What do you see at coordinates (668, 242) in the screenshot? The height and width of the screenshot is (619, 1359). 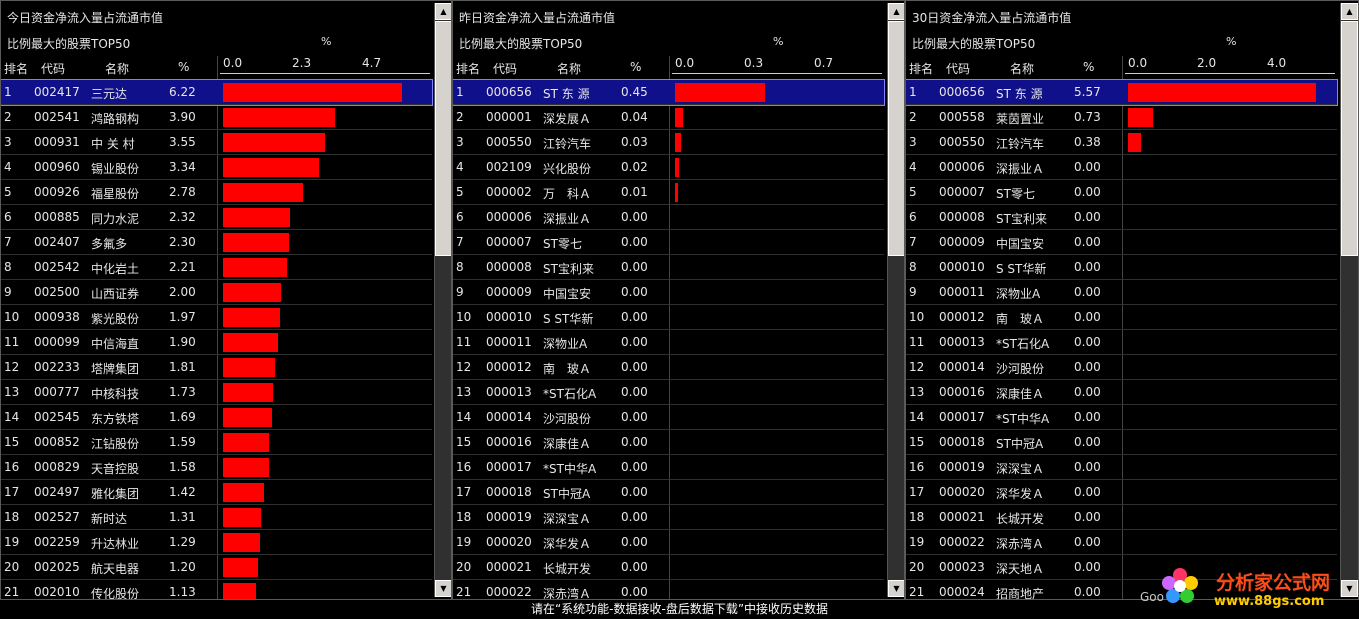 I see `table-row: 7 000007 ST零七 0.00` at bounding box center [668, 242].